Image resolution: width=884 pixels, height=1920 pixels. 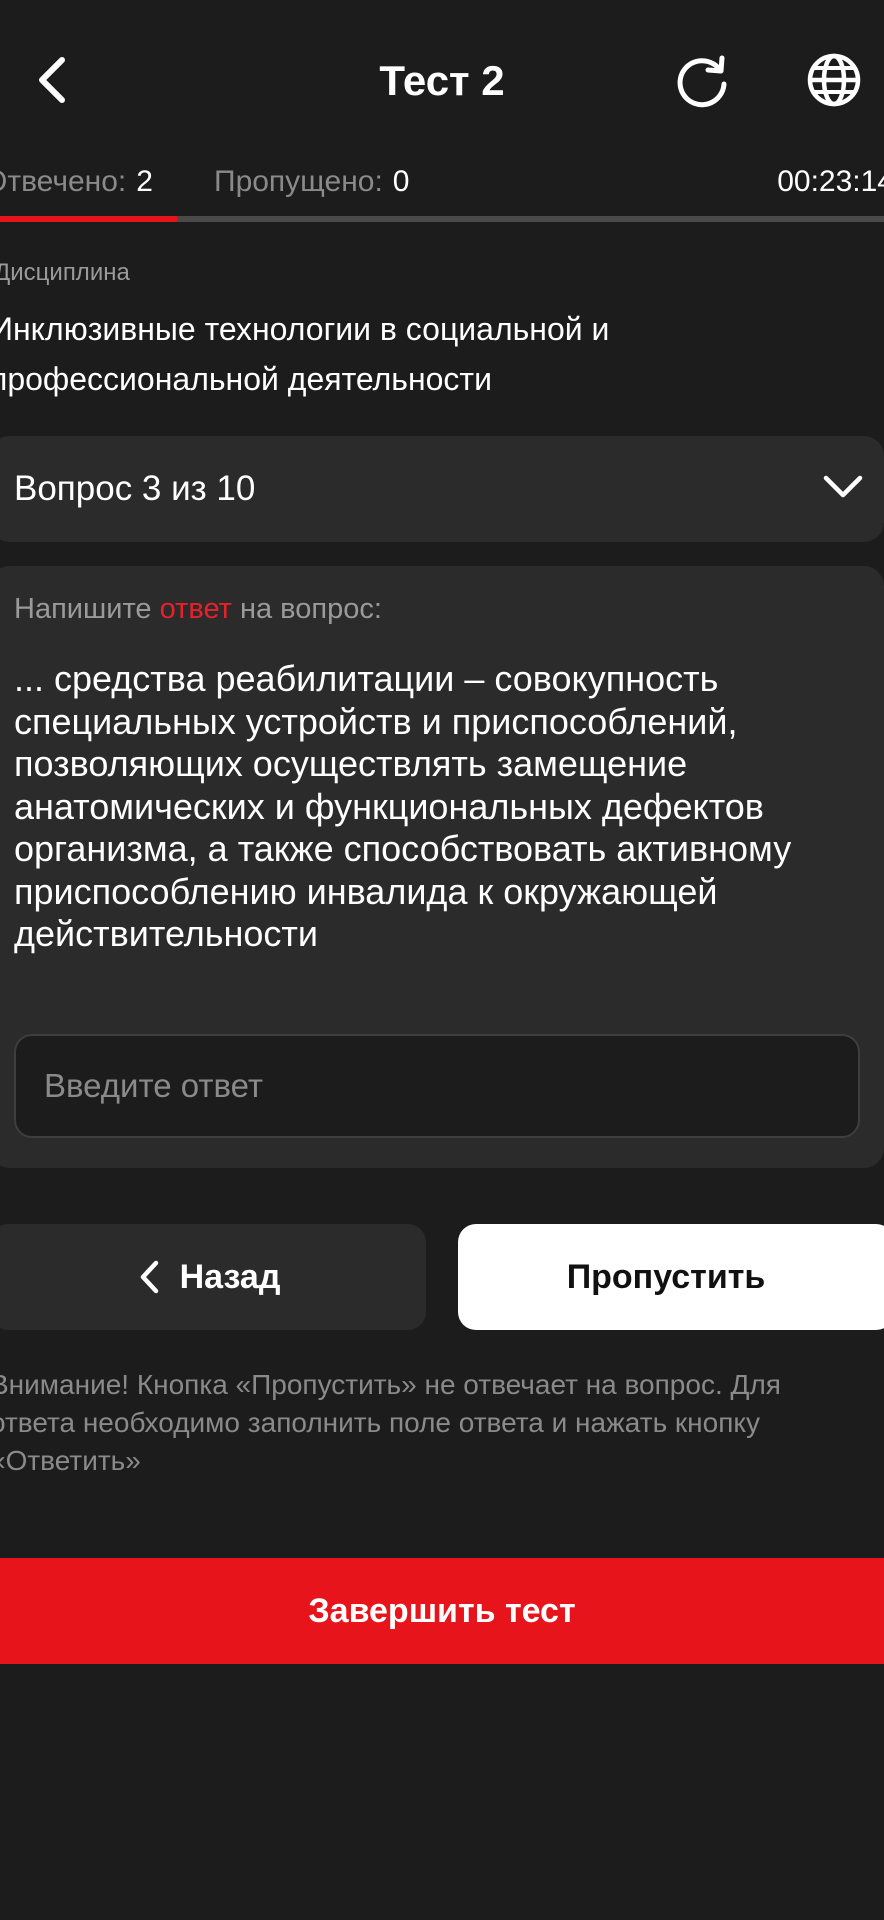 I want to click on progress-bar, so click(x=442, y=219).